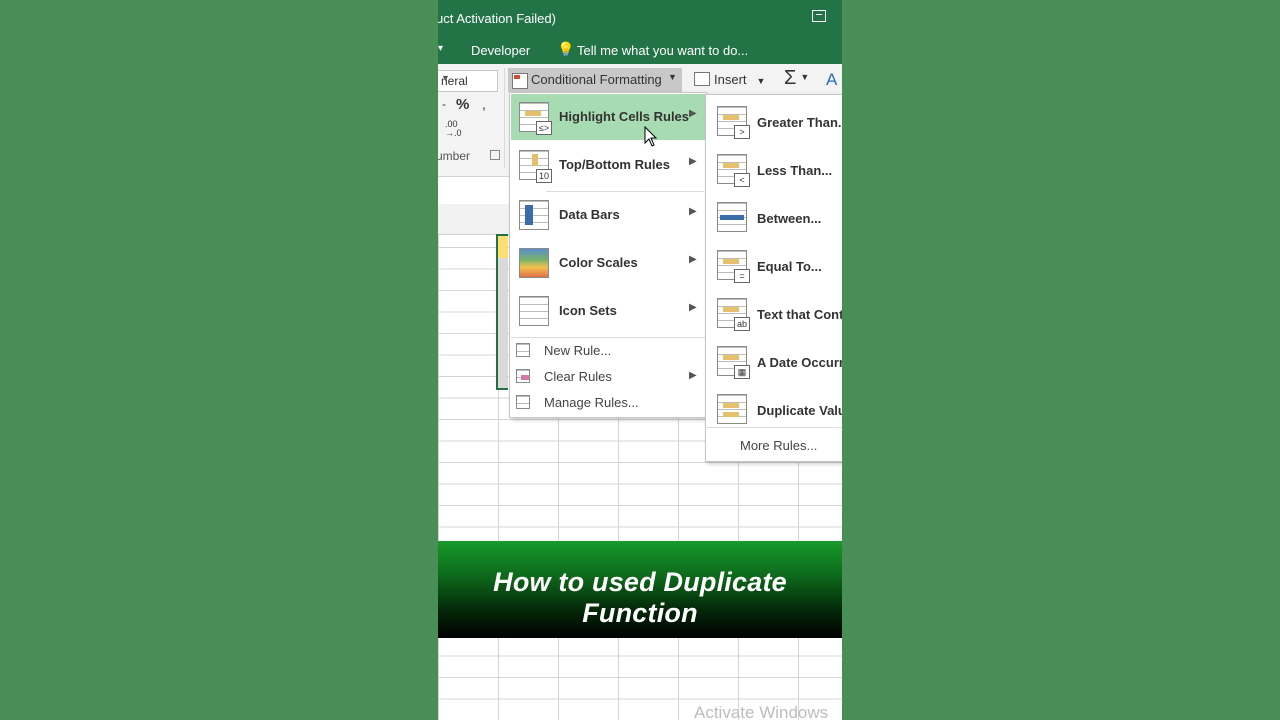 The height and width of the screenshot is (720, 1280). Describe the element at coordinates (503, 247) in the screenshot. I see `active-cell` at that location.